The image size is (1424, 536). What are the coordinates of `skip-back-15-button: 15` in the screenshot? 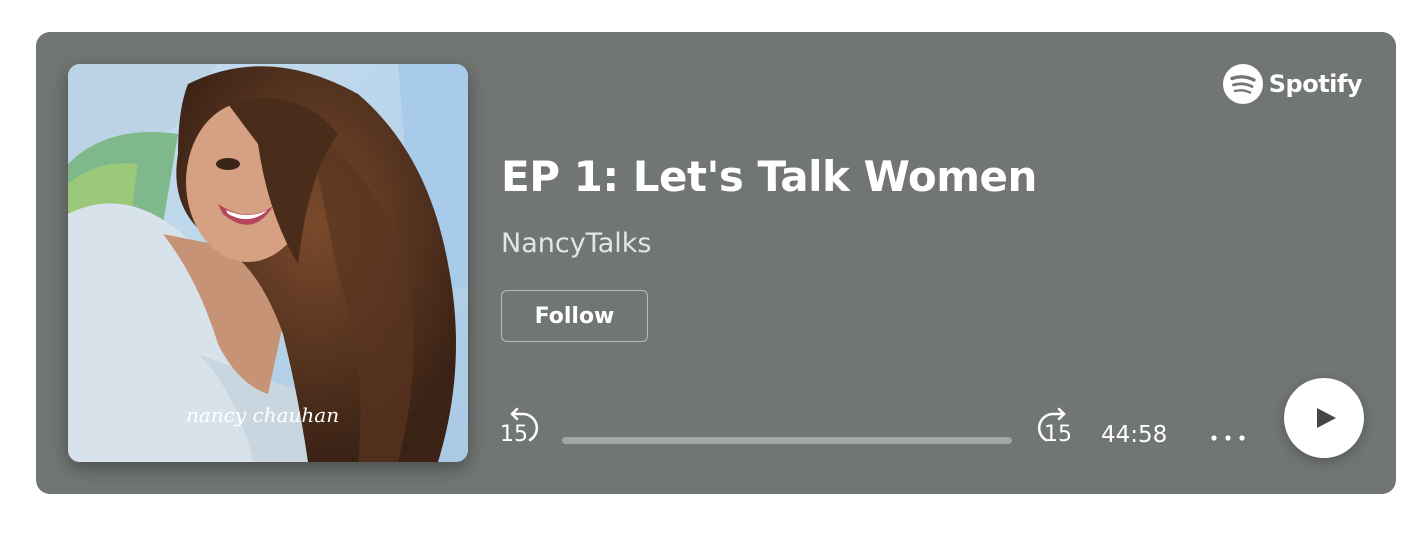 It's located at (524, 428).